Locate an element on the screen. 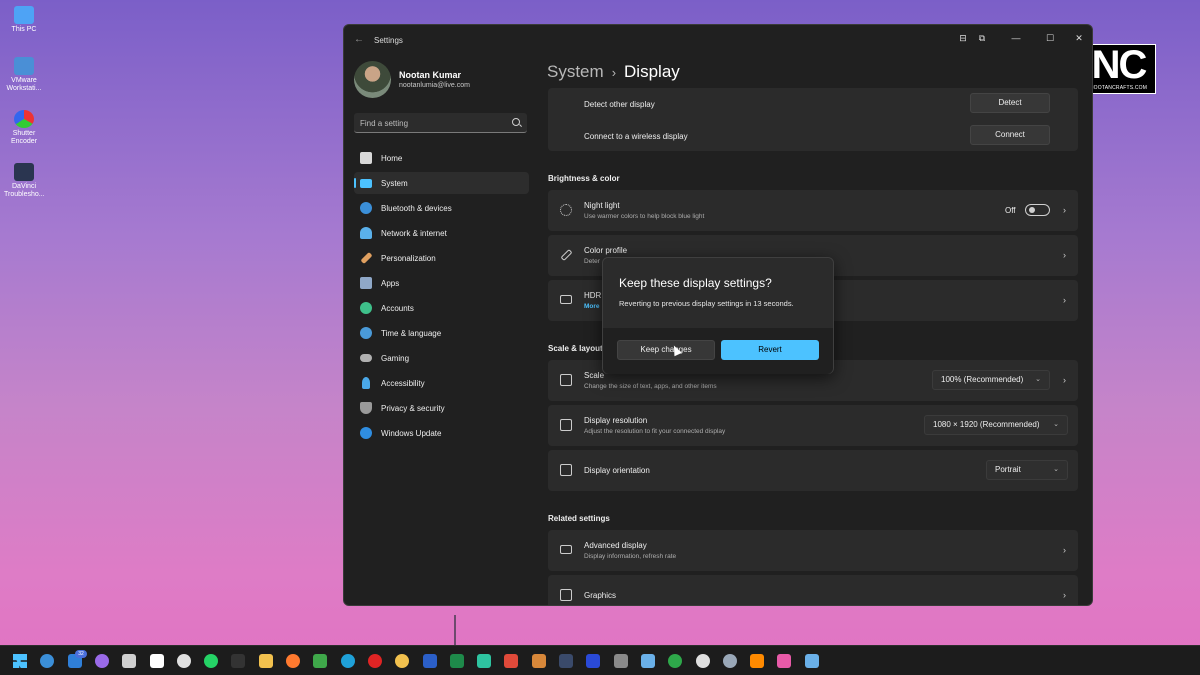  back-arrow-icon: ← is located at coordinates (359, 39).